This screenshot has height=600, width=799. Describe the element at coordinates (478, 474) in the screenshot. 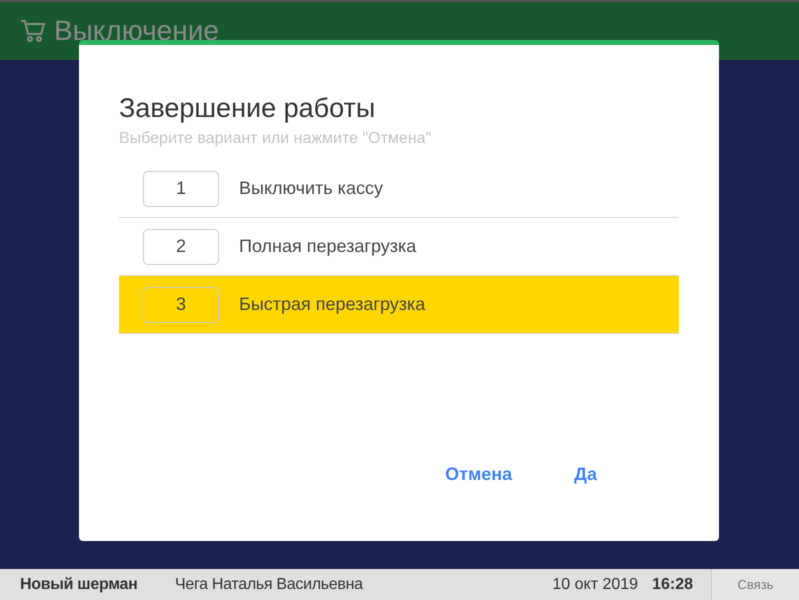

I see `dialog-button: Отмена` at that location.